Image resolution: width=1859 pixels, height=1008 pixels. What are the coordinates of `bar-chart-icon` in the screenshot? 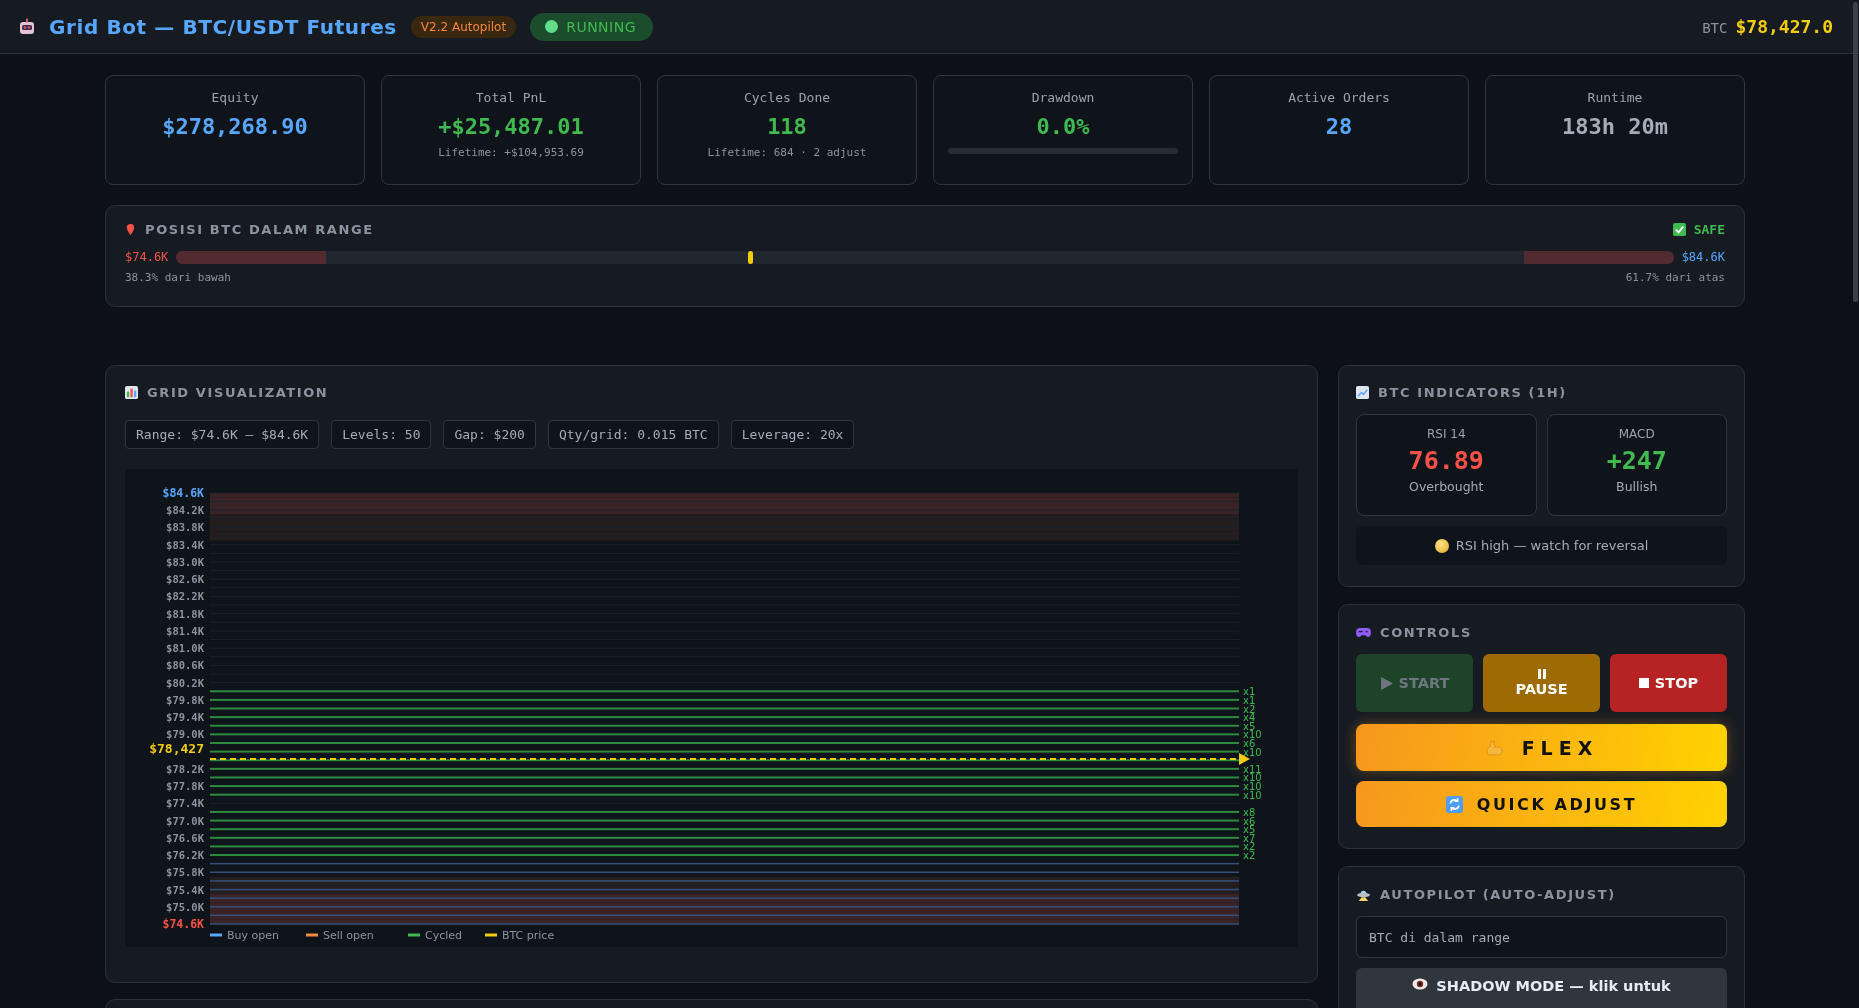 It's located at (131, 392).